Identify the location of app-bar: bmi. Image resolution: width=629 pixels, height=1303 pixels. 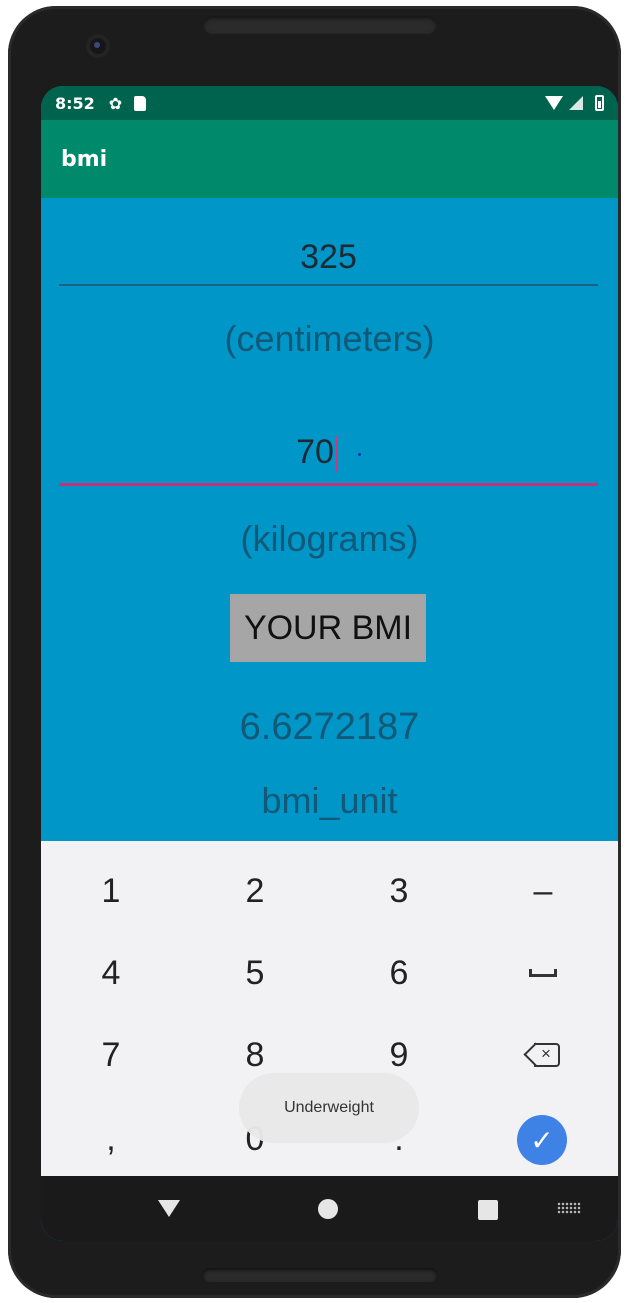
(329, 159).